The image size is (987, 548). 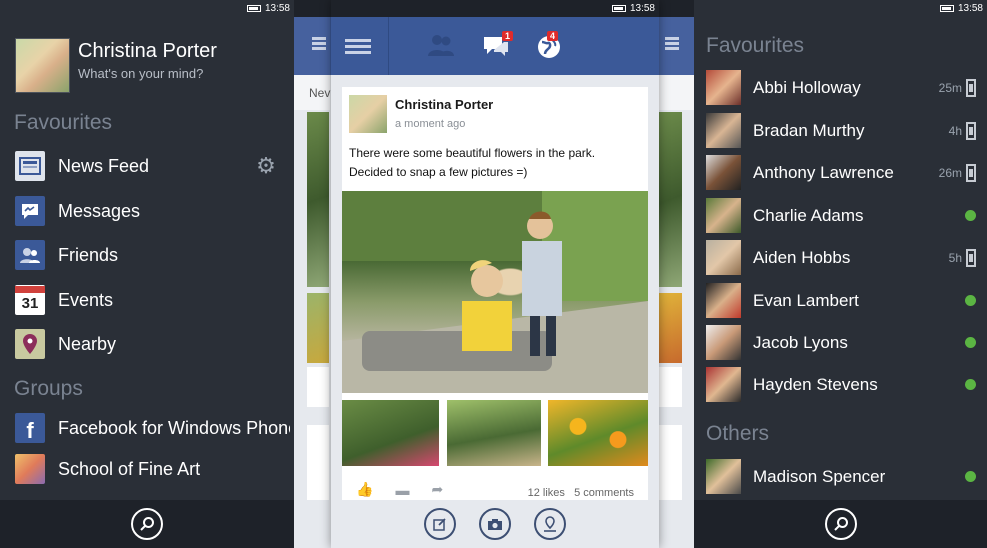 What do you see at coordinates (147, 51) in the screenshot?
I see `profile-name: Christina Porter` at bounding box center [147, 51].